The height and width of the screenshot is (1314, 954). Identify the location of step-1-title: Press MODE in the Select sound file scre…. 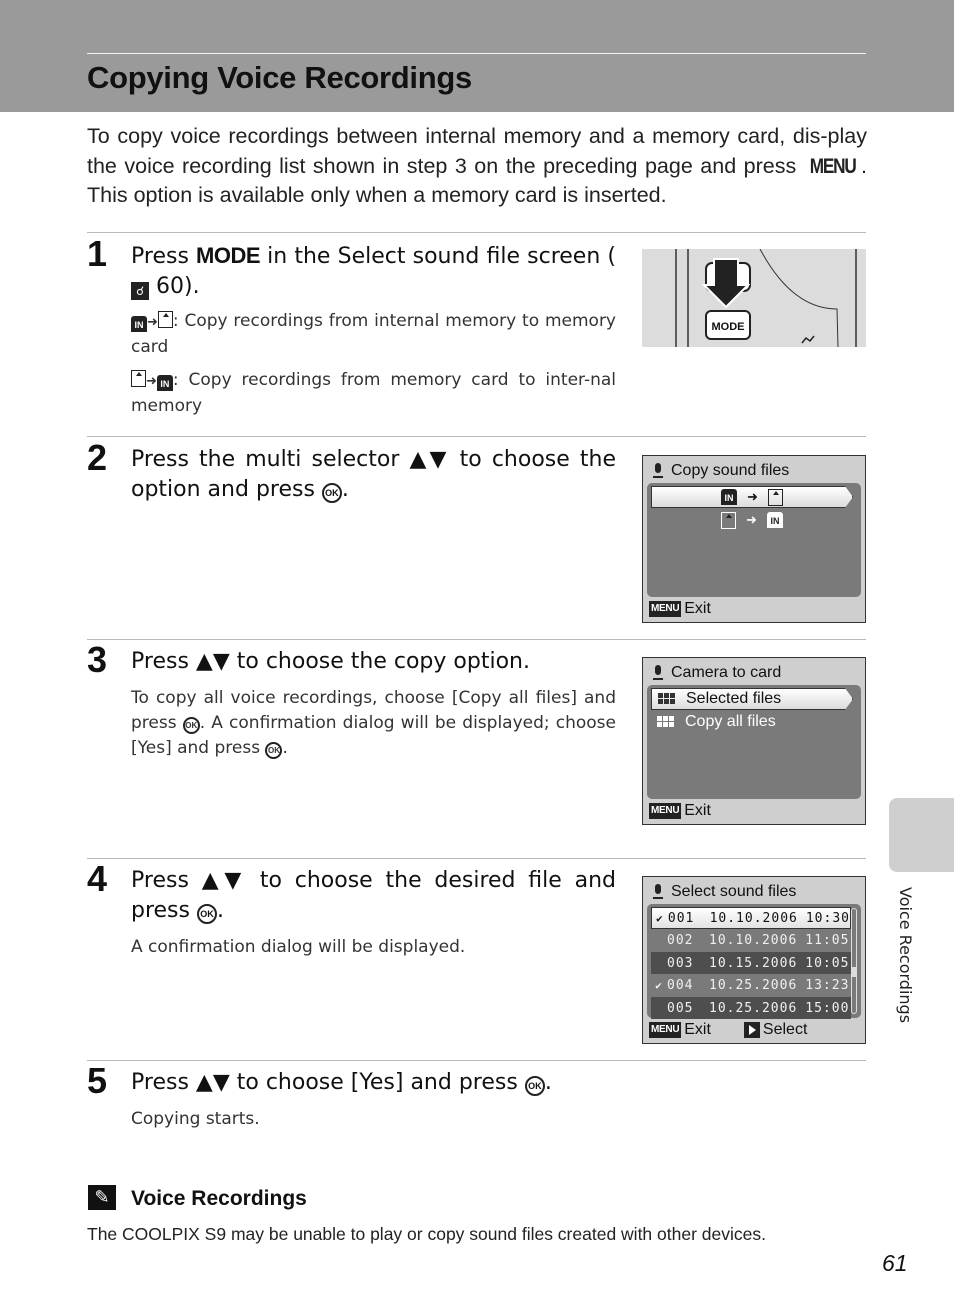
(373, 271).